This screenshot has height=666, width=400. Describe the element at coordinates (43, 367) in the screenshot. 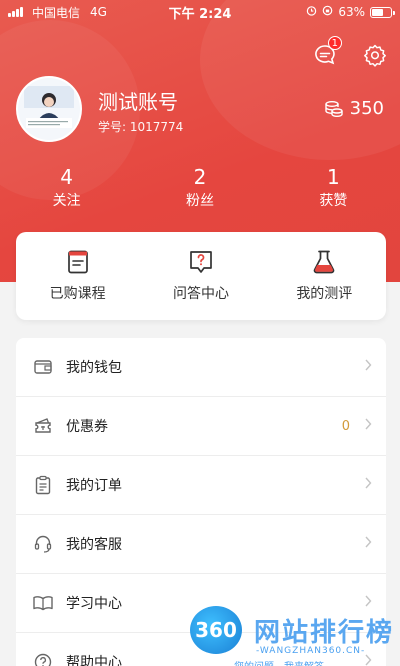

I see `wallet-icon` at that location.